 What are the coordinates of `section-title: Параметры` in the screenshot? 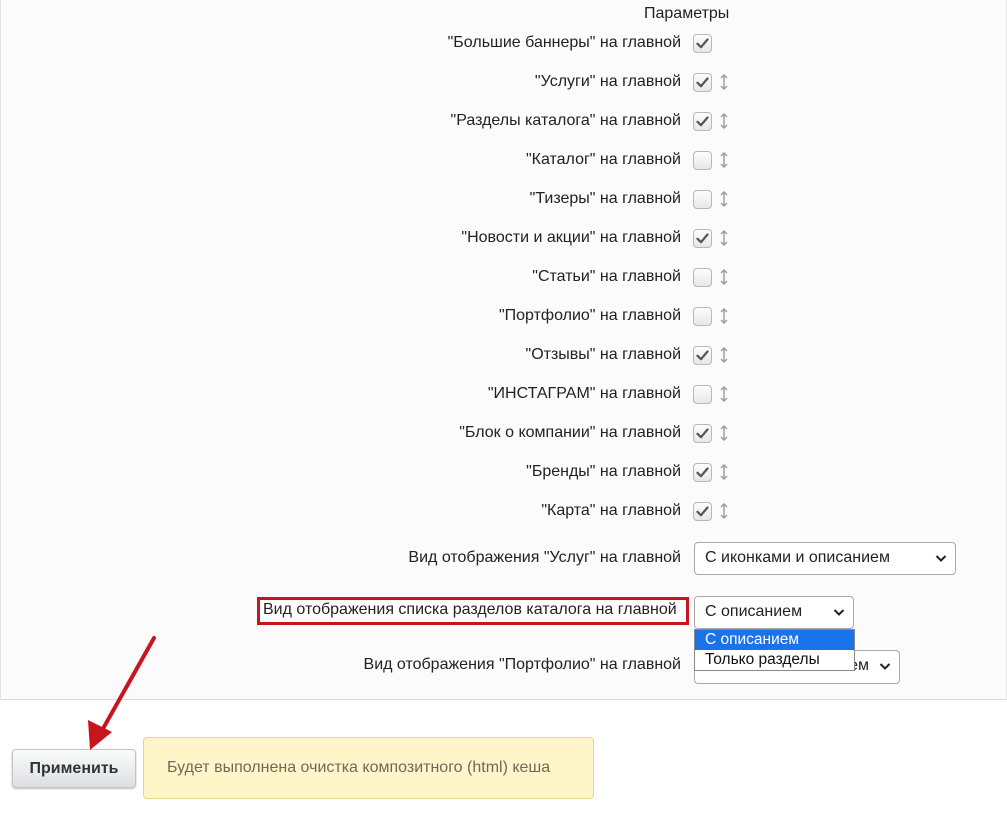 It's located at (687, 13).